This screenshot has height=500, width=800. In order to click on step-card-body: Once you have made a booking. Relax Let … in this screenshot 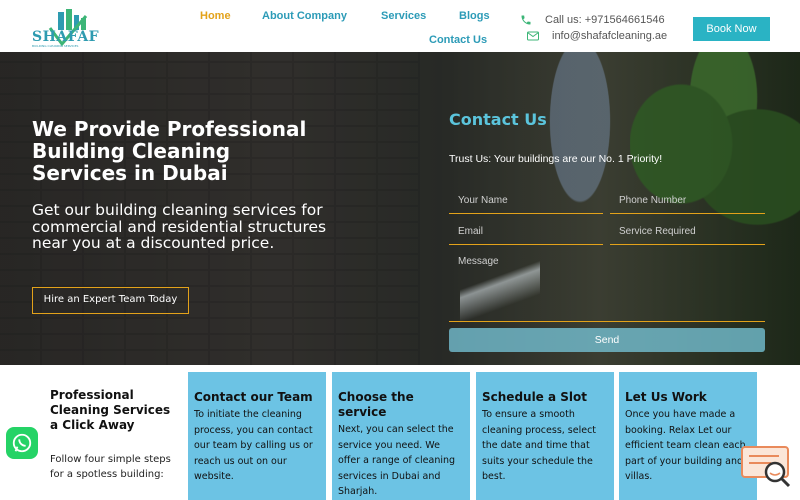, I will do `click(685, 445)`.